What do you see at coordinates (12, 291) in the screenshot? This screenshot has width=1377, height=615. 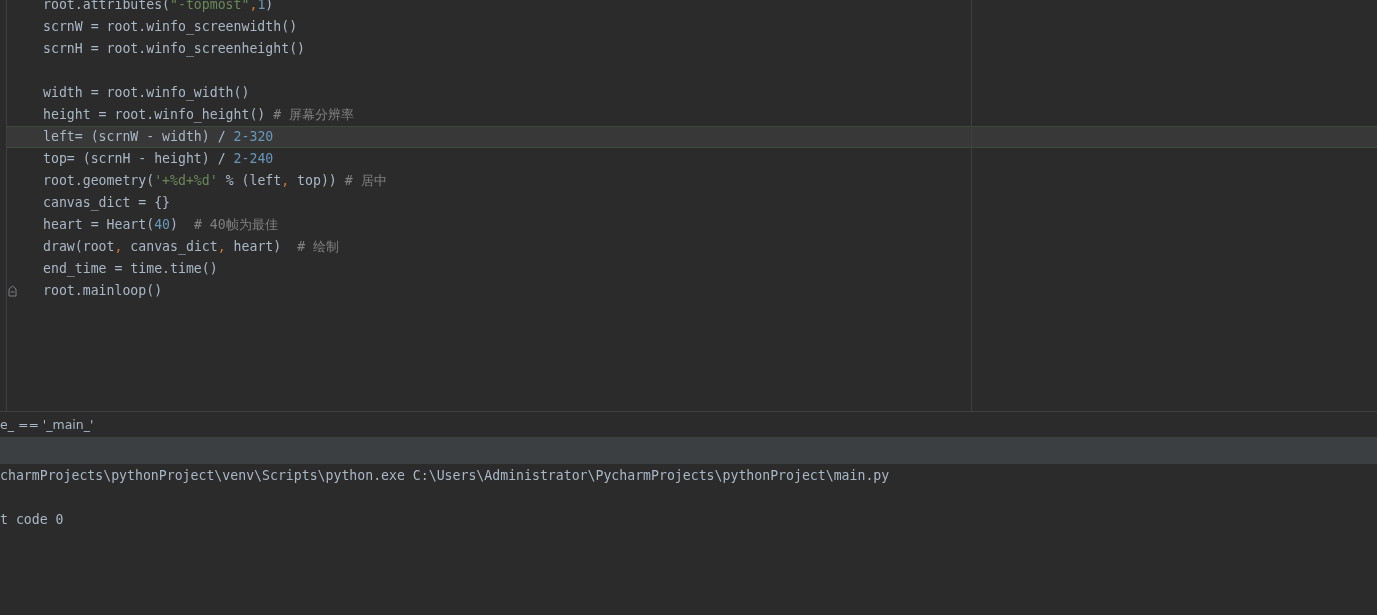 I see `fold-marker-icon` at bounding box center [12, 291].